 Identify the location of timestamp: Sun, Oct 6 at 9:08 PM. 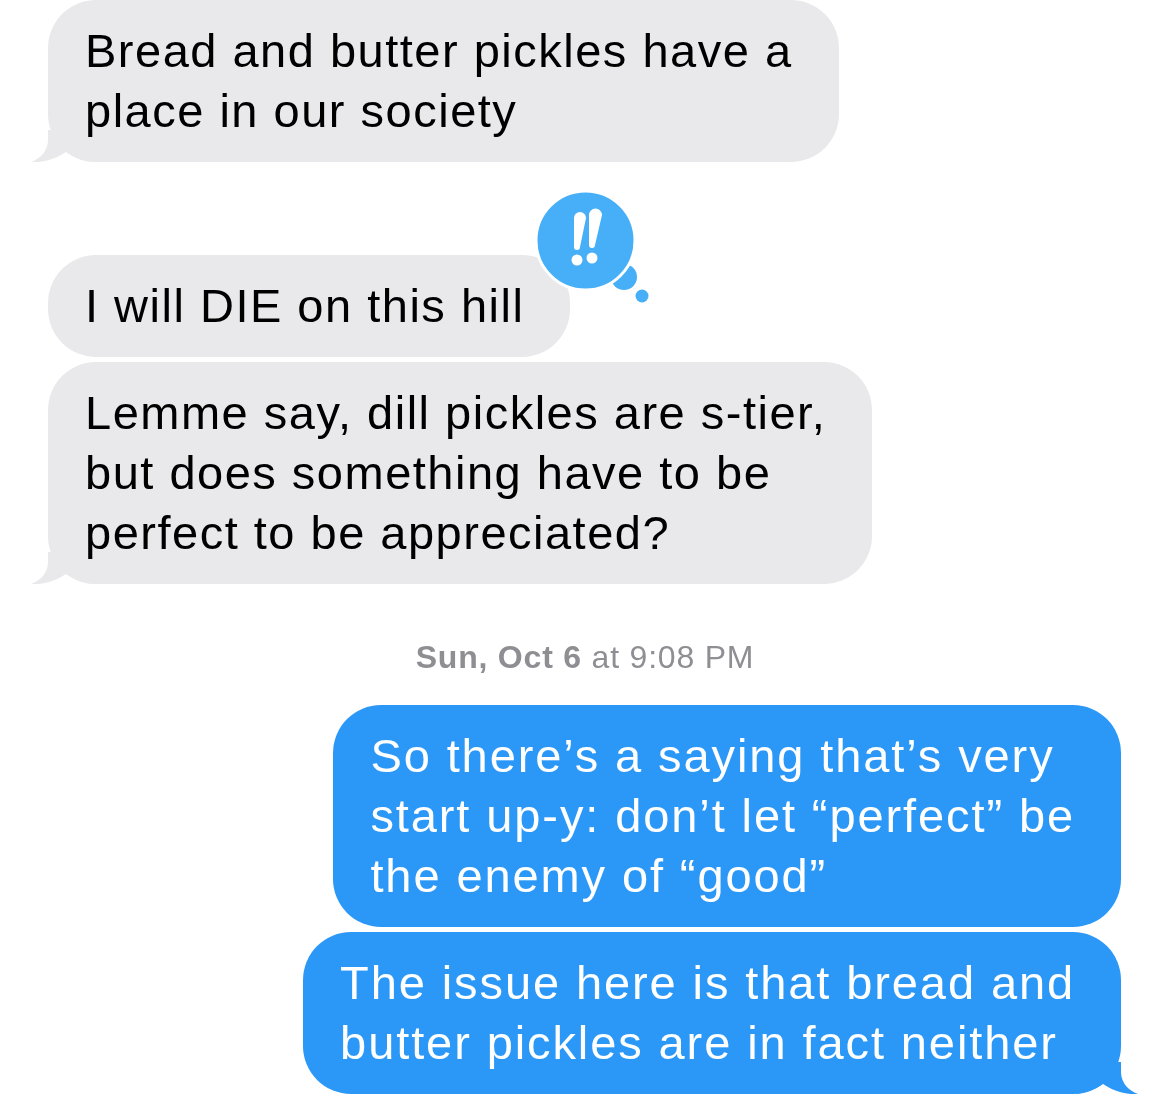
(585, 657).